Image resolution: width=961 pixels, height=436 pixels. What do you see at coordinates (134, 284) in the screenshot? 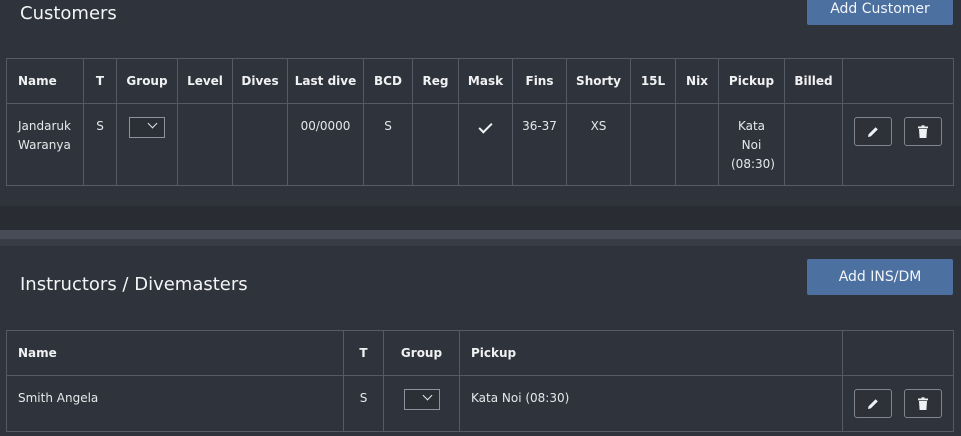
I see `instructors-title: Instructors / Divemasters` at bounding box center [134, 284].